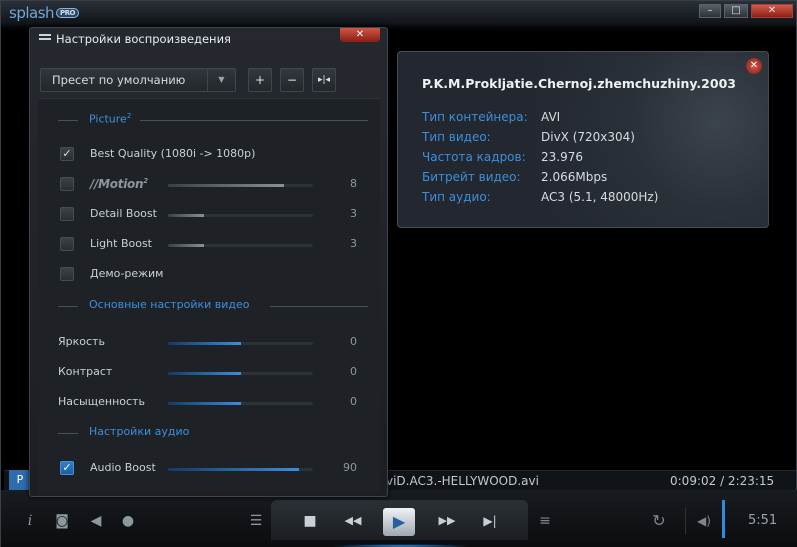 This screenshot has height=547, width=797. What do you see at coordinates (723, 519) in the screenshot?
I see `volume-level-bar` at bounding box center [723, 519].